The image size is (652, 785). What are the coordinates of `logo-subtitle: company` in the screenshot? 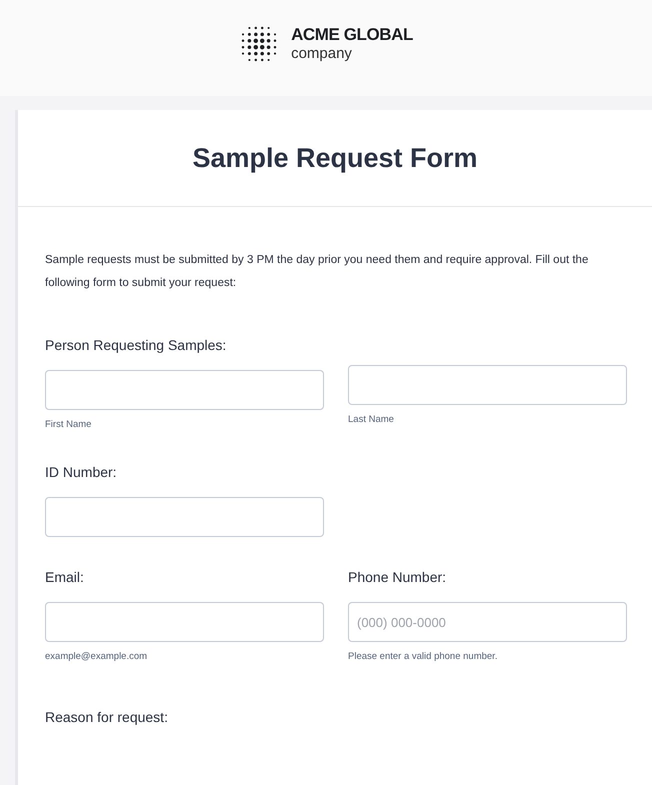 It's located at (322, 54).